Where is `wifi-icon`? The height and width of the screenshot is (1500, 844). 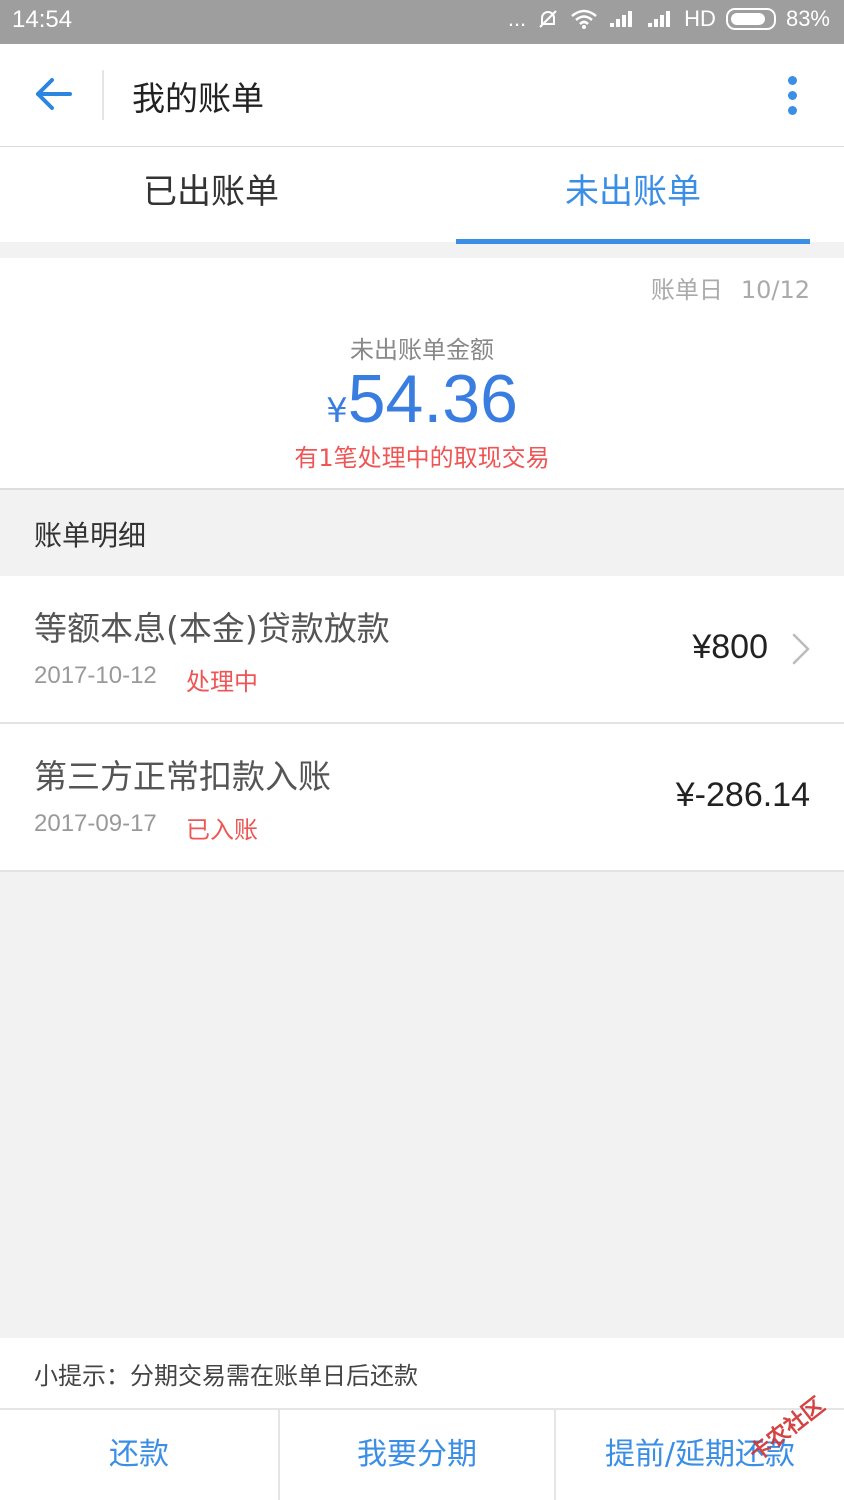
wifi-icon is located at coordinates (584, 19).